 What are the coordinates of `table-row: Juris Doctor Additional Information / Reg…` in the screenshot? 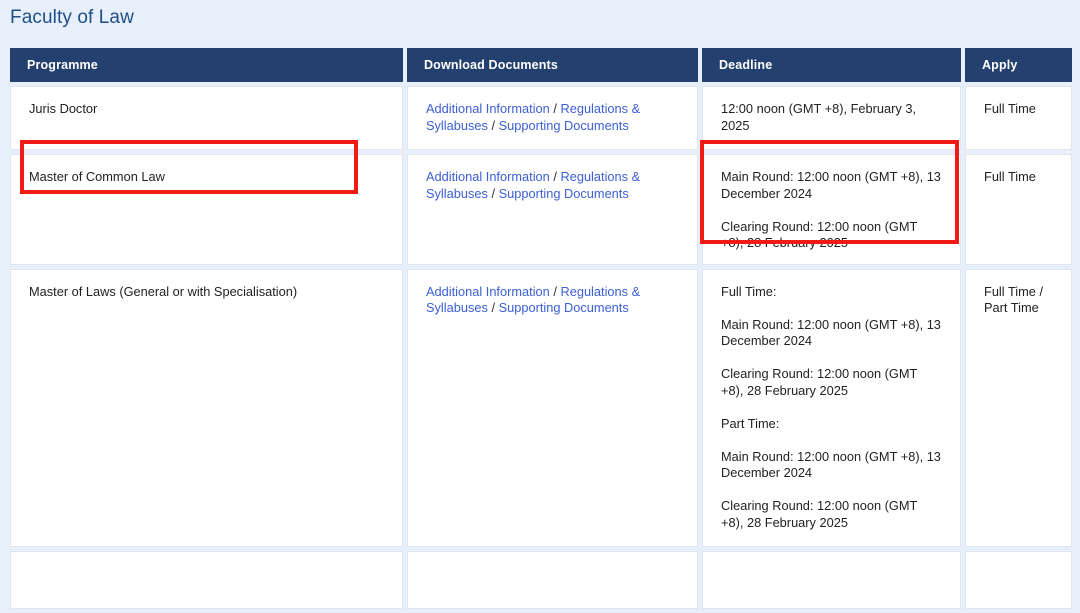 It's located at (541, 118).